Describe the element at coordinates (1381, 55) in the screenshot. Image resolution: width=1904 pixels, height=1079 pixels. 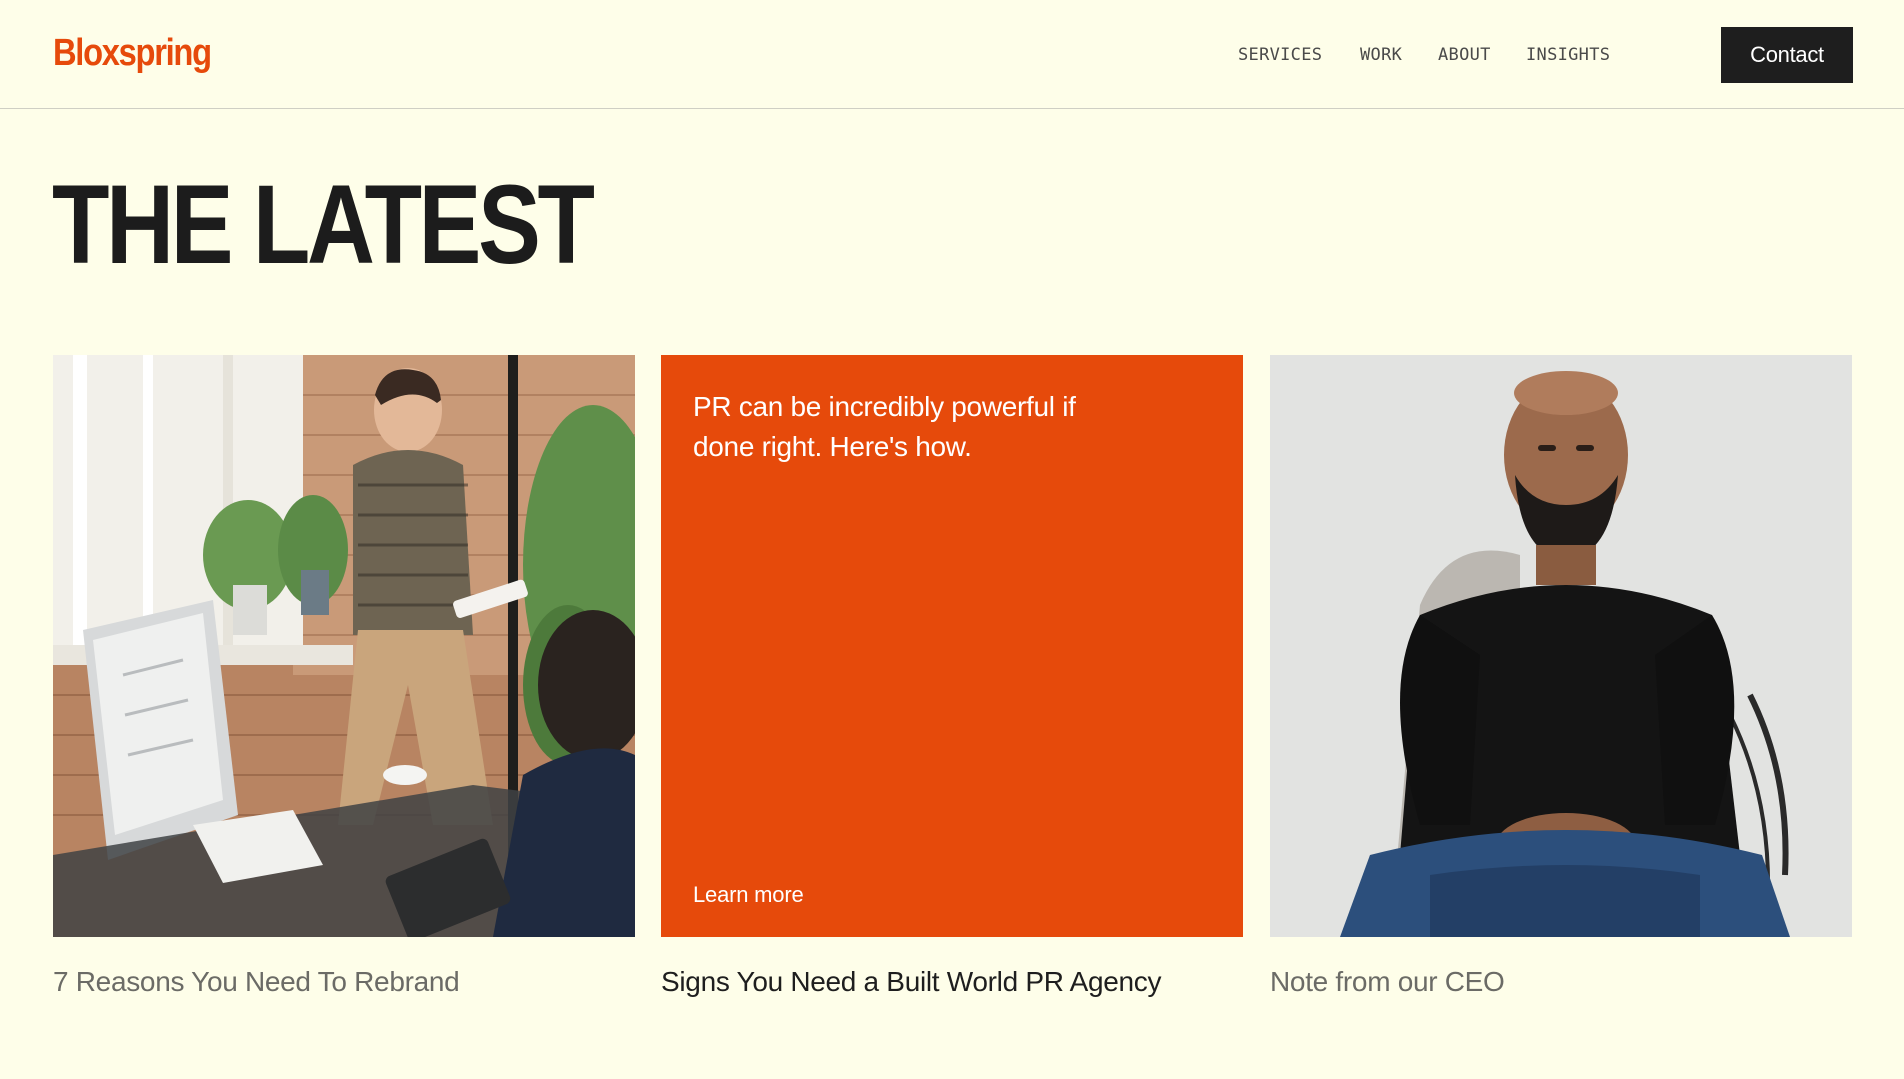
I see `nav-item-work: WORK` at that location.